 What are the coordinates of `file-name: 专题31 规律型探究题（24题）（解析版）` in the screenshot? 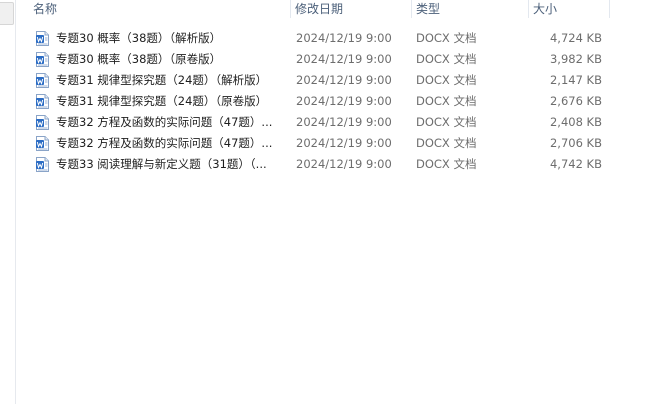 It's located at (162, 80).